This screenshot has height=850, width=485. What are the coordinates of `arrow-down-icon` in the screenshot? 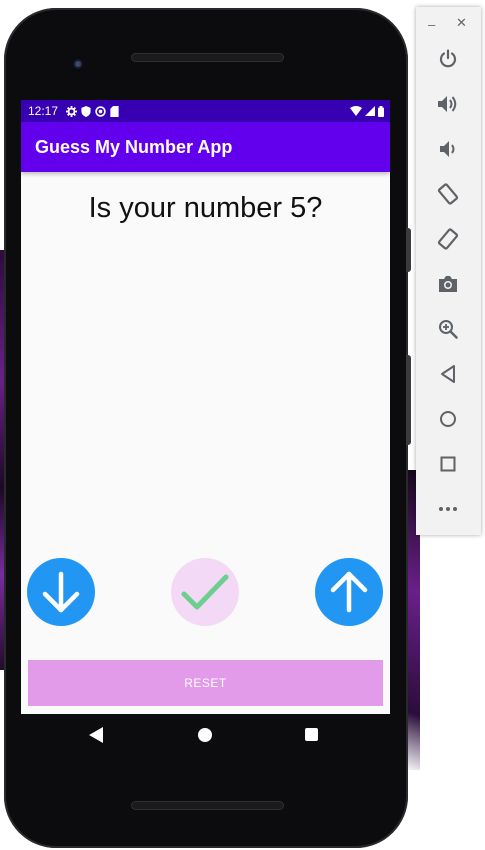 It's located at (61, 592).